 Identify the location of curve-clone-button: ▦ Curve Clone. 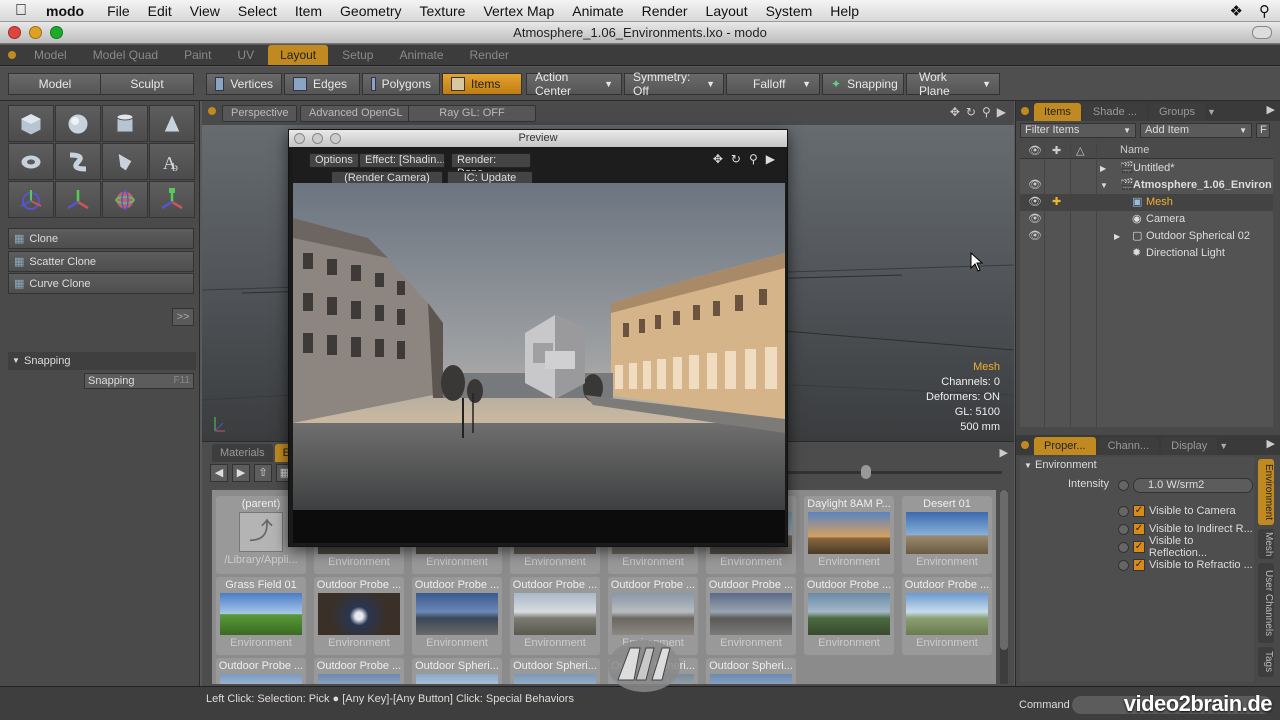
(101, 283).